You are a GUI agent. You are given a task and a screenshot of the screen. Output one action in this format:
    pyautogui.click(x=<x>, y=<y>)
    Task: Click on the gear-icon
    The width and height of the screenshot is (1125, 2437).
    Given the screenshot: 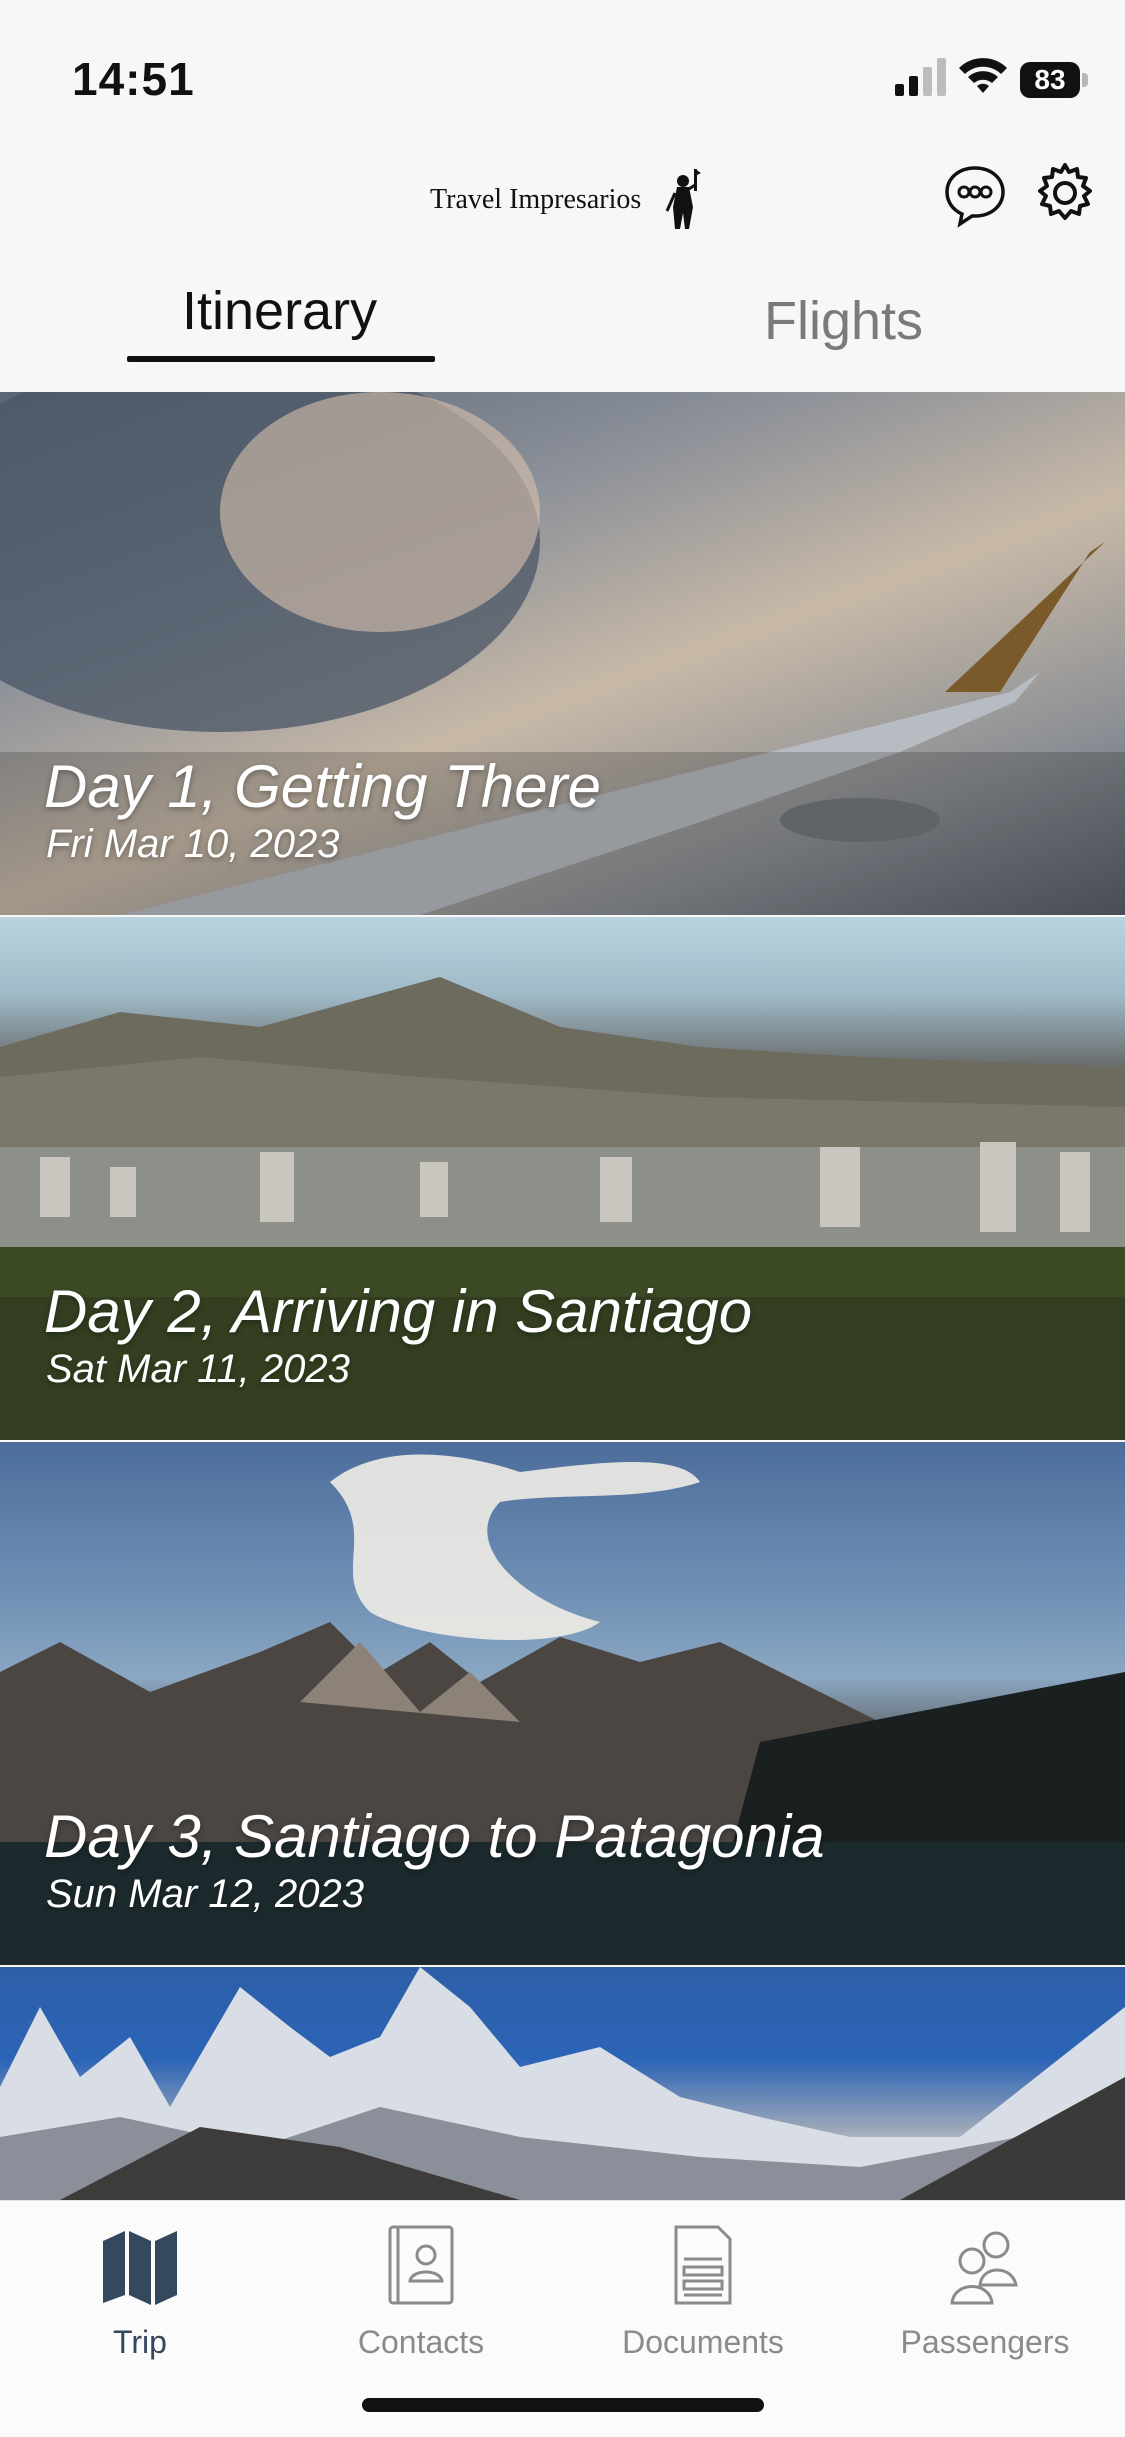 What is the action you would take?
    pyautogui.click(x=1065, y=191)
    